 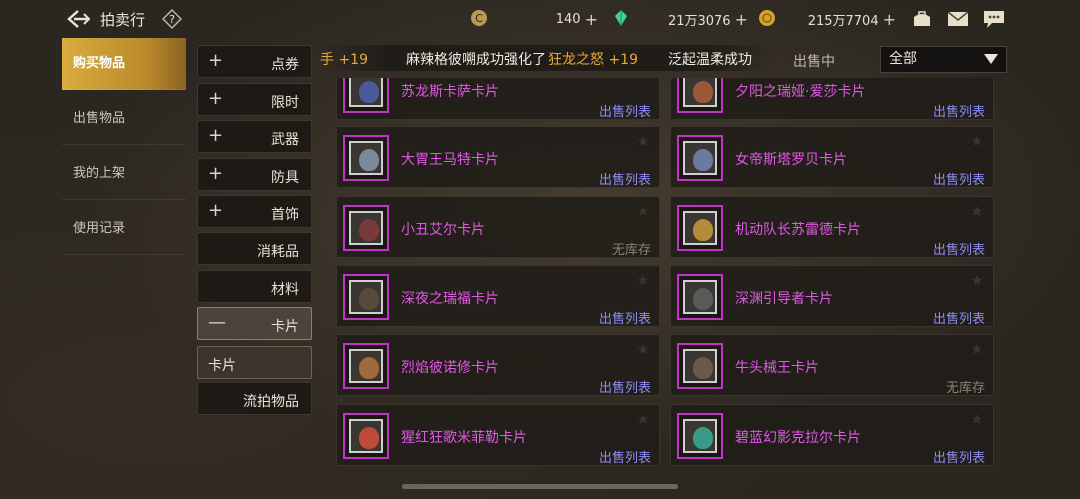 I want to click on scrollbar, so click(x=540, y=486).